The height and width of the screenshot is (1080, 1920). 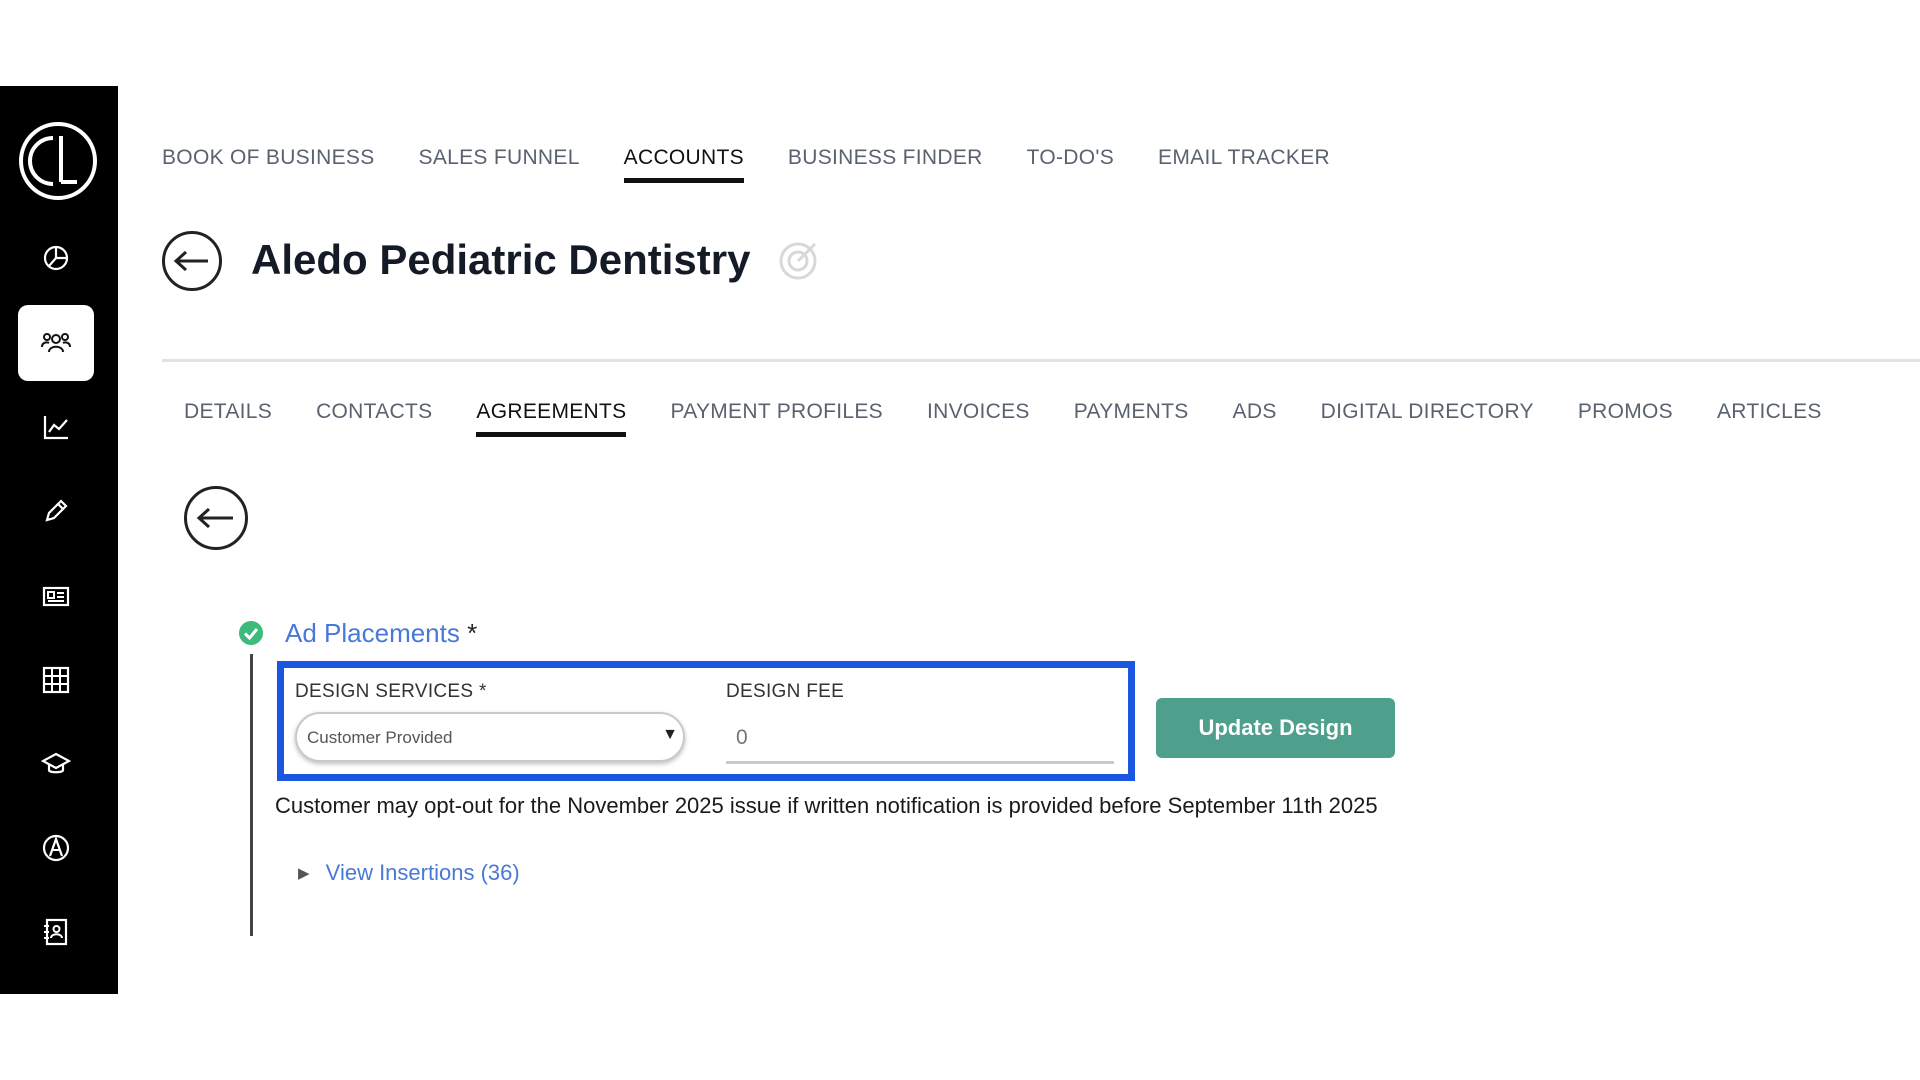 I want to click on tab-payments: PAYMENTS, so click(x=1131, y=418).